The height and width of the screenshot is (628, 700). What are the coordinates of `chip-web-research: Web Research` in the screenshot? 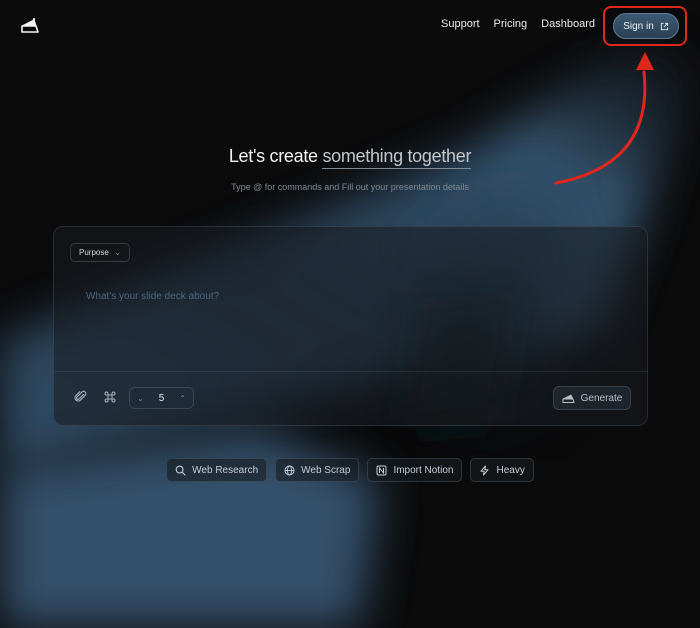 It's located at (217, 470).